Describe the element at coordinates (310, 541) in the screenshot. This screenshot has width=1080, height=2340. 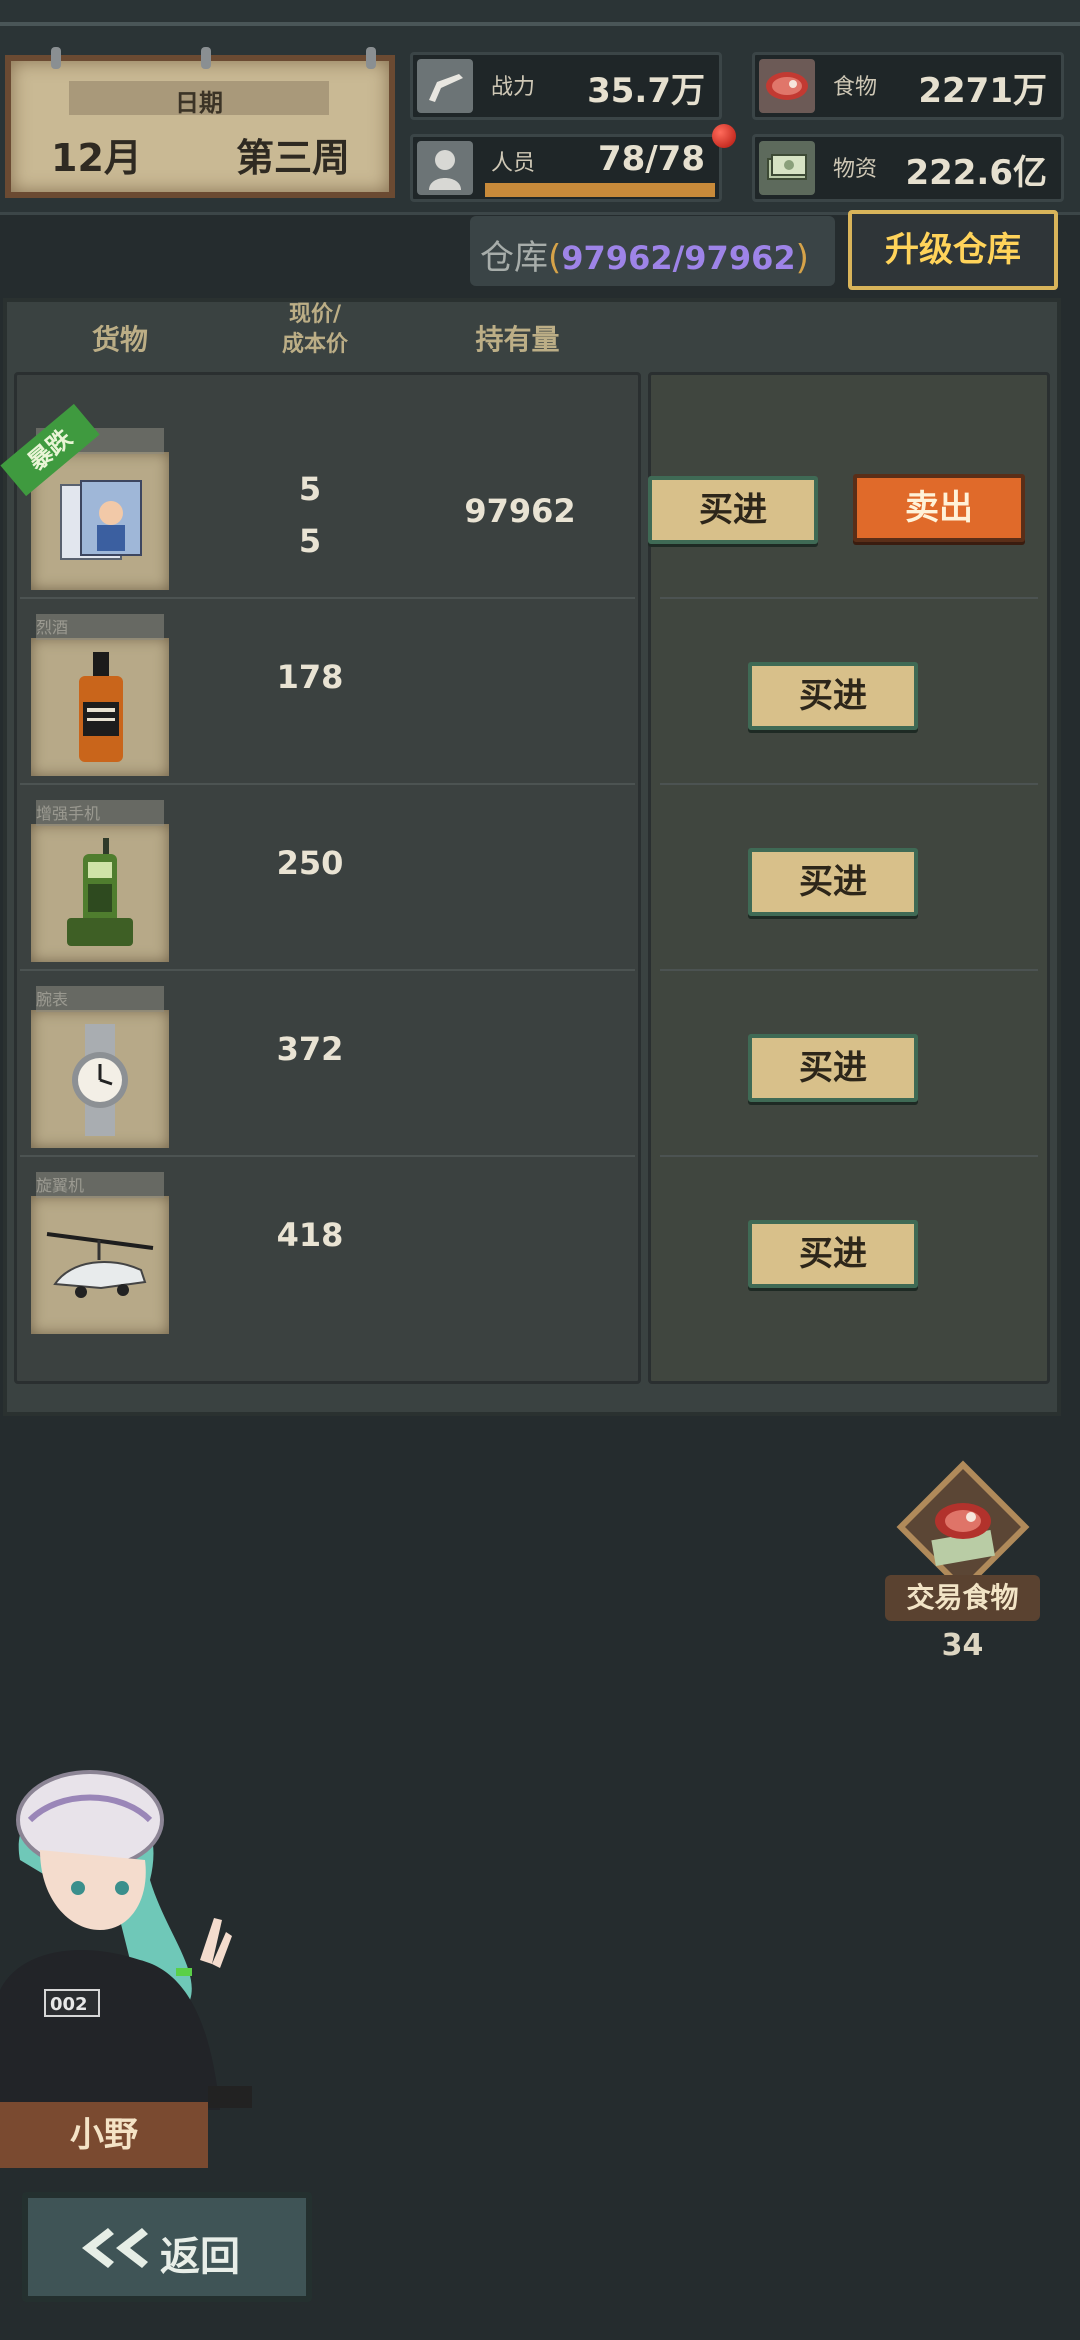
I see `cost-price: 5` at that location.